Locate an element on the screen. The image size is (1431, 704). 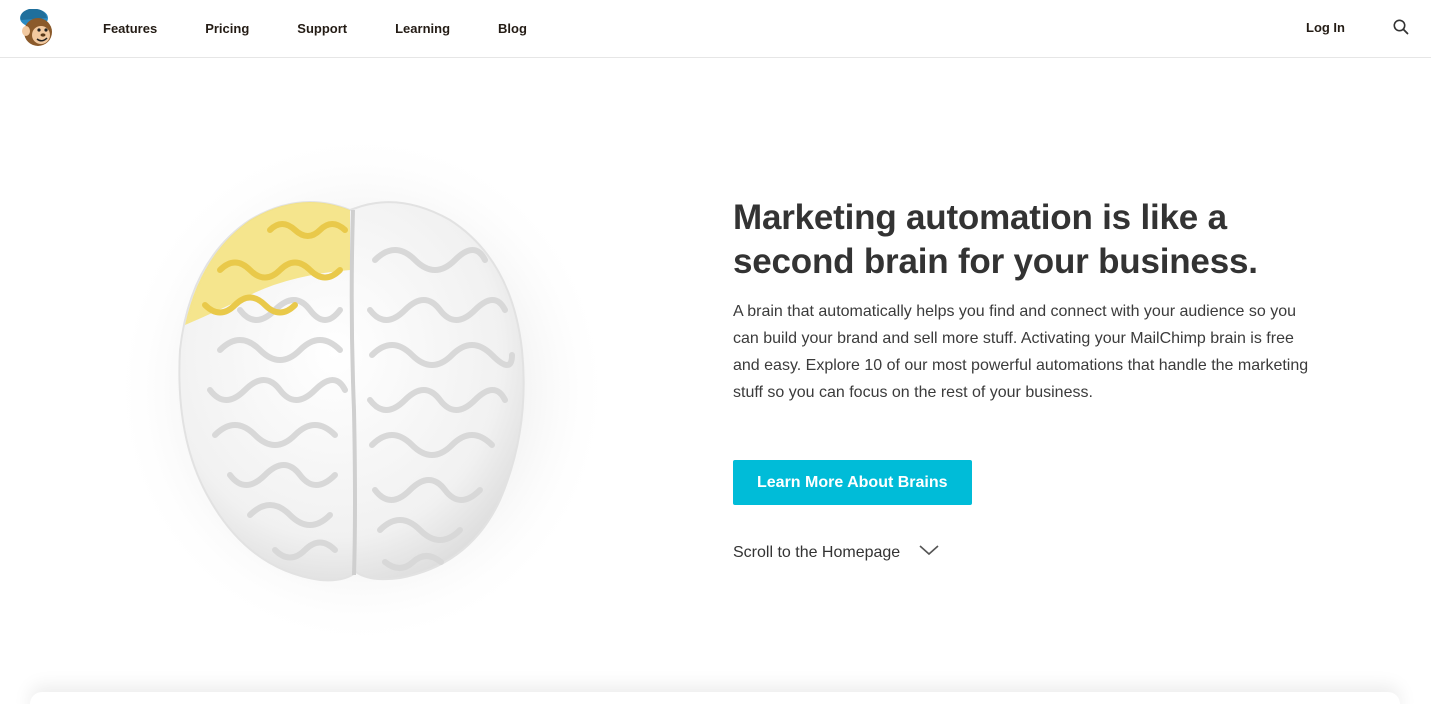
next-section-edge is located at coordinates (715, 698).